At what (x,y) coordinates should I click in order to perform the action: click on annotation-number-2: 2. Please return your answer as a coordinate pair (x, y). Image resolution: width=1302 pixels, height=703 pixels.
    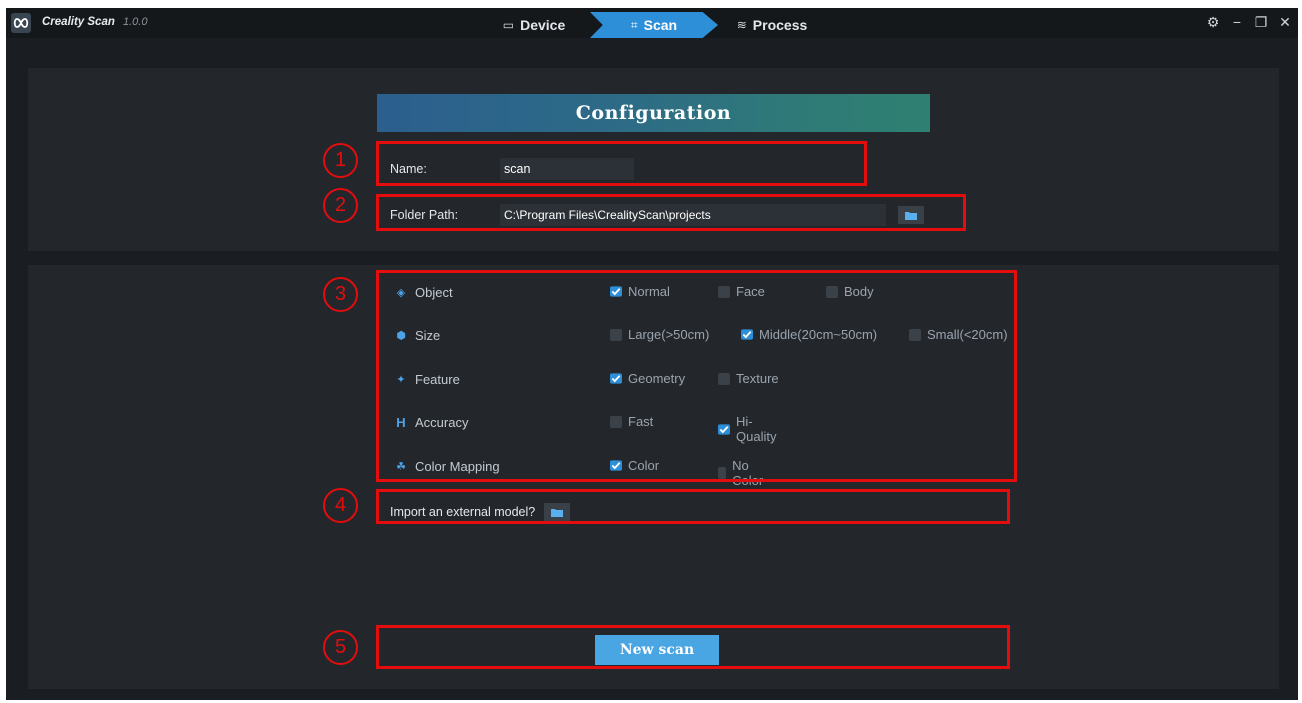
    Looking at the image, I should click on (340, 205).